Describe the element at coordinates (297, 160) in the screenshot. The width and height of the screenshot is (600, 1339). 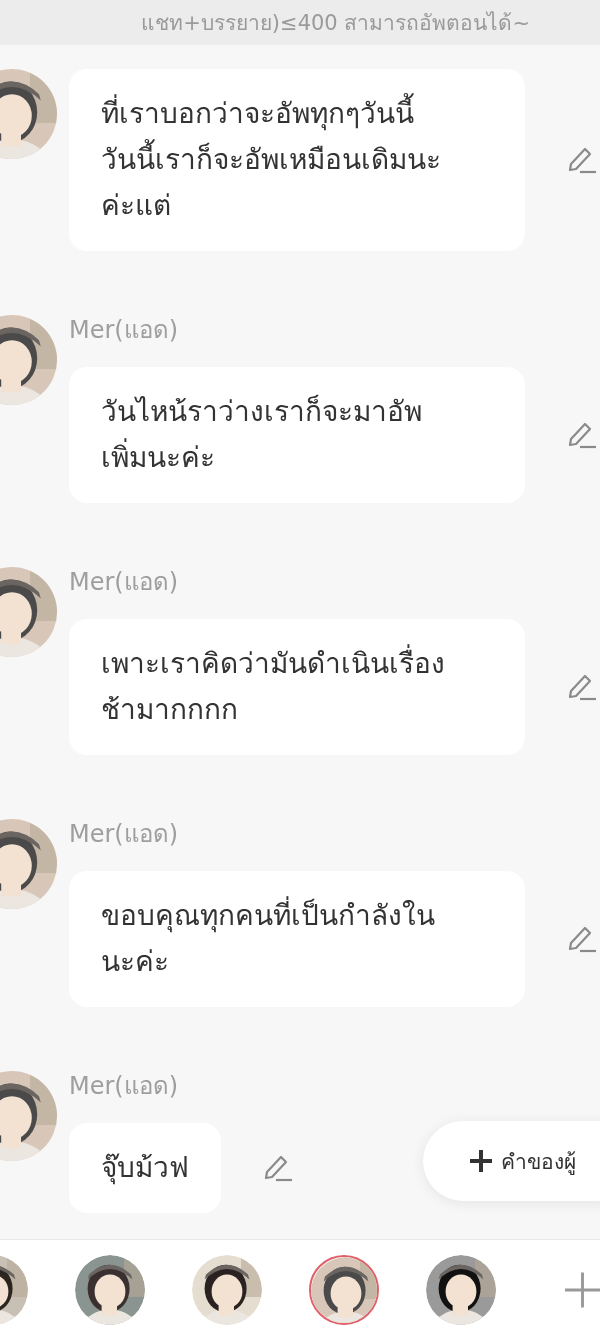
I see `message-bubble: ที่เราบอกว่าจะอัพทุกๆวันนี้ วันนี้เราก็จะอัพเหมือนเดิมนะ ค่ะแต่` at that location.